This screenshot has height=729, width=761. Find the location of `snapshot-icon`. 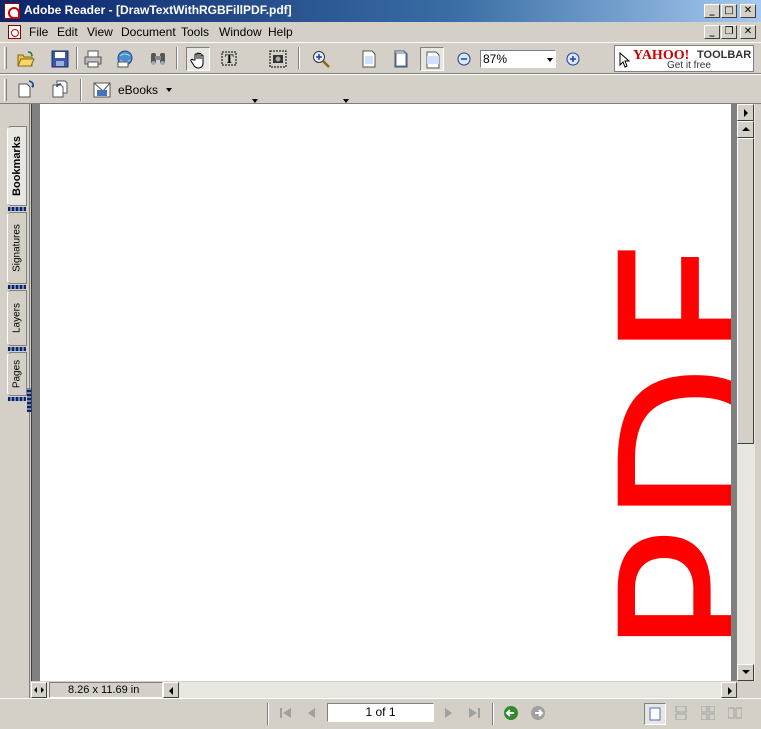

snapshot-icon is located at coordinates (278, 59).